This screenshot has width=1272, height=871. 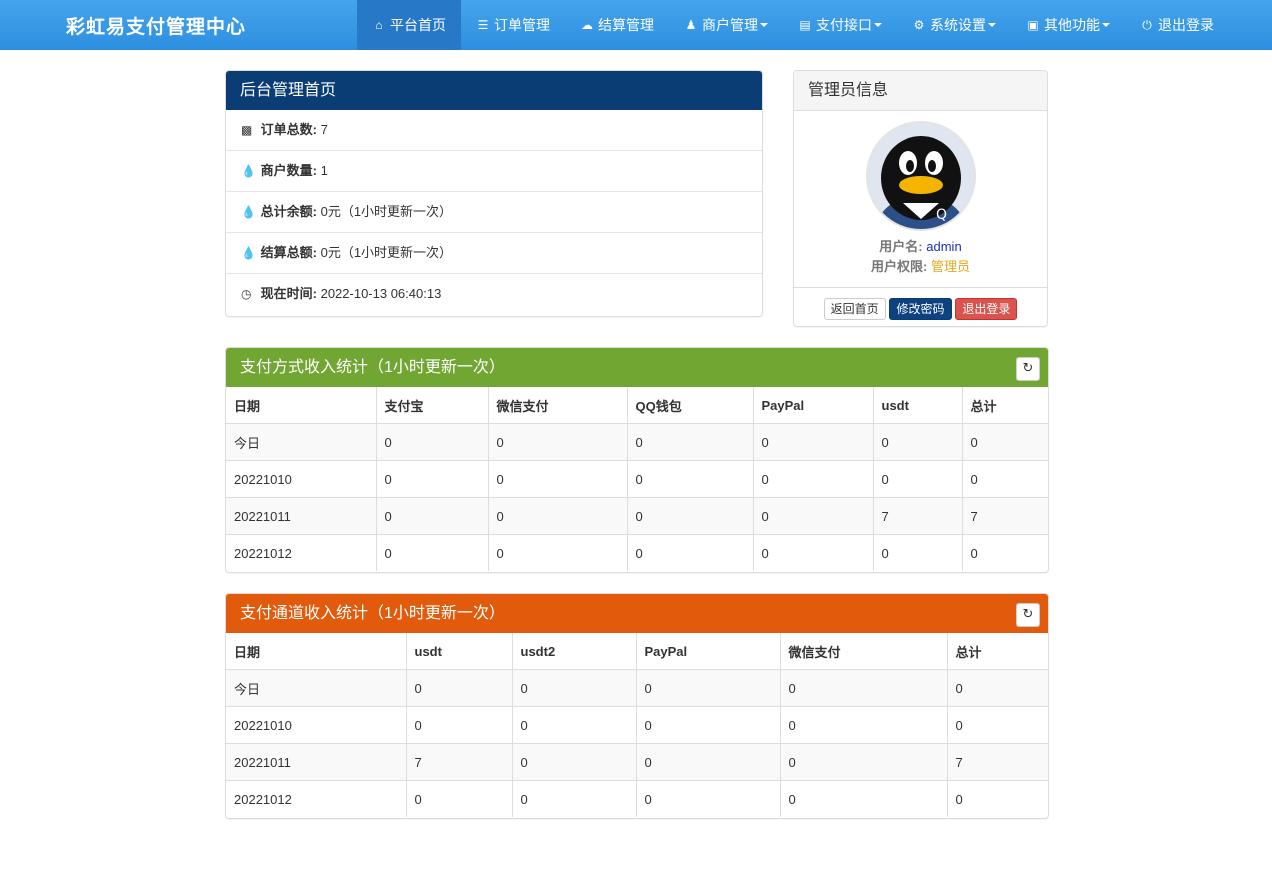 I want to click on nav-label: 结算管理, so click(x=626, y=25).